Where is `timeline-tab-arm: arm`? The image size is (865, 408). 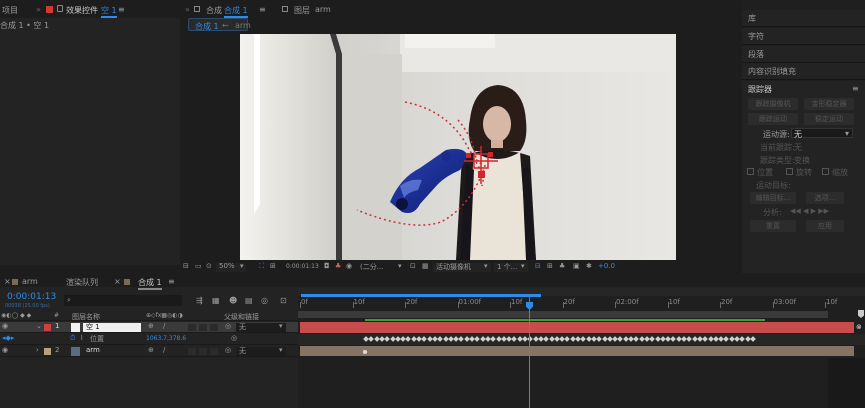
timeline-tab-arm: arm is located at coordinates (30, 281).